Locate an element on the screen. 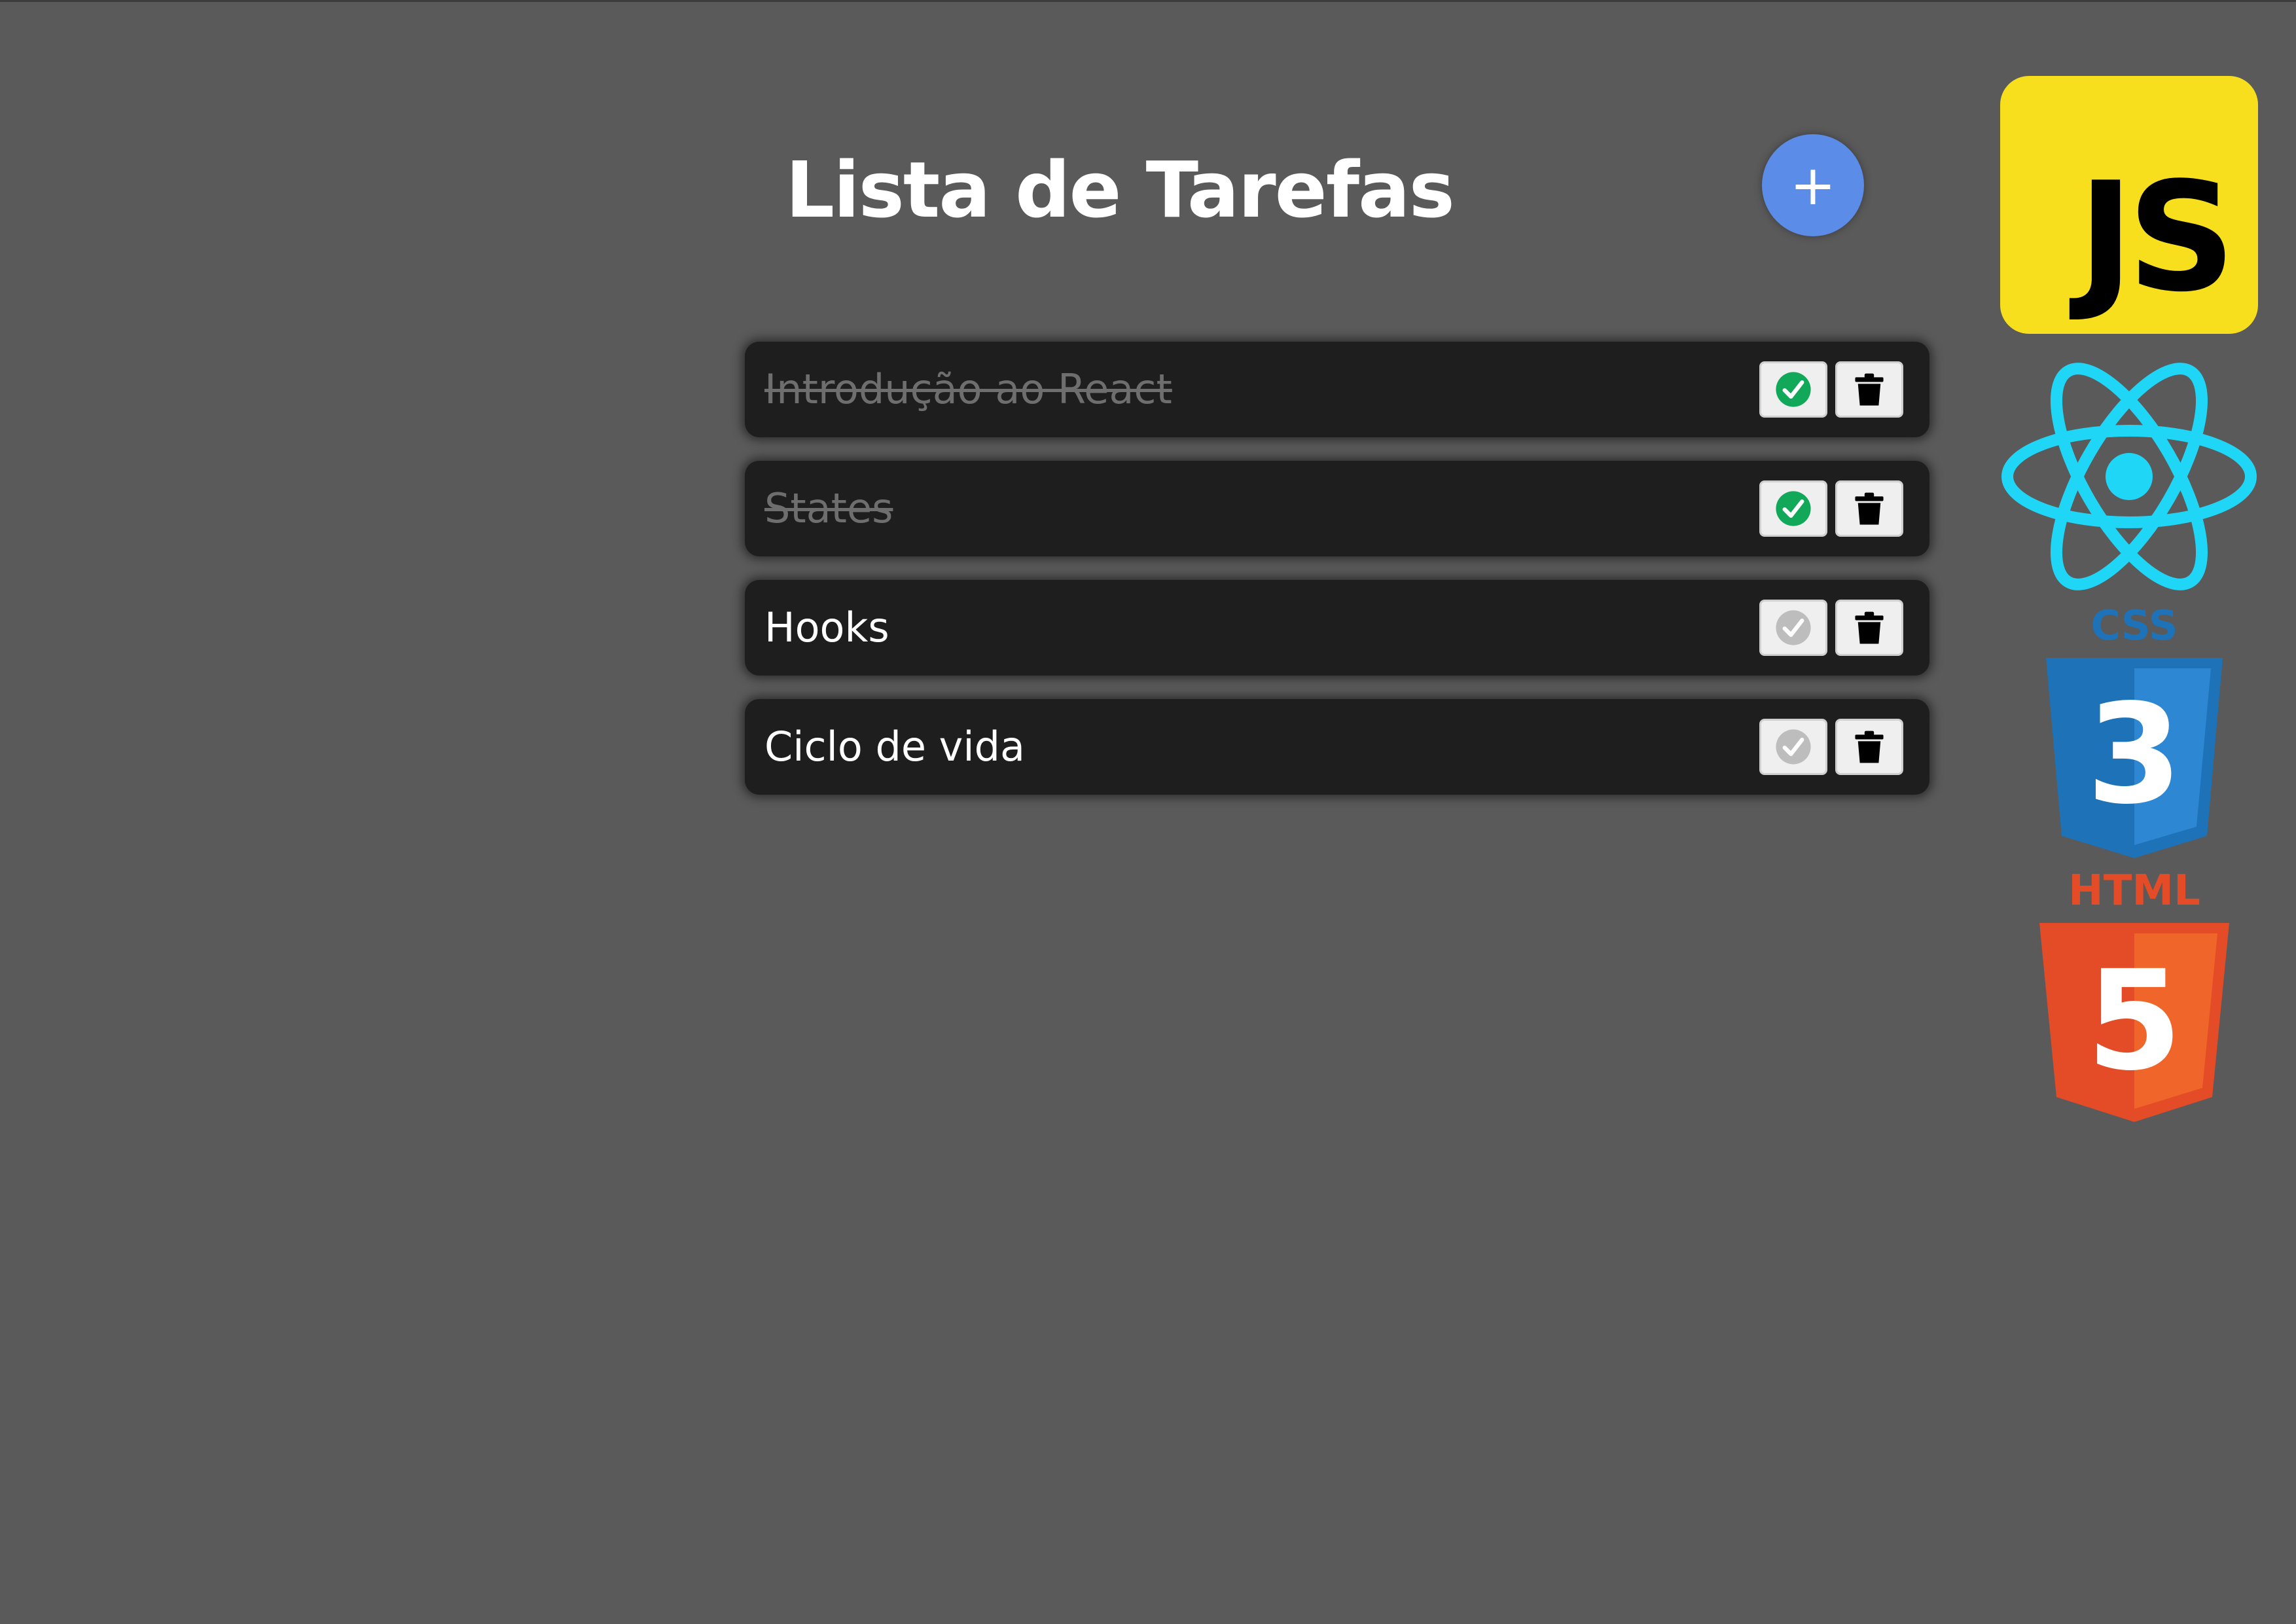 Image resolution: width=2296 pixels, height=1624 pixels. css3-logo: CSS 3 is located at coordinates (2134, 732).